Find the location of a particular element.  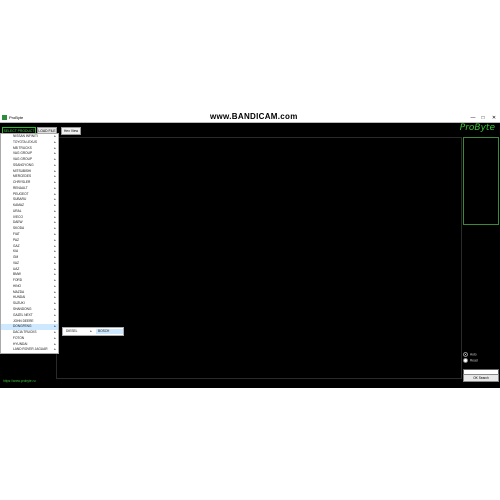

menu-item-label: DAEW is located at coordinates (18, 222).